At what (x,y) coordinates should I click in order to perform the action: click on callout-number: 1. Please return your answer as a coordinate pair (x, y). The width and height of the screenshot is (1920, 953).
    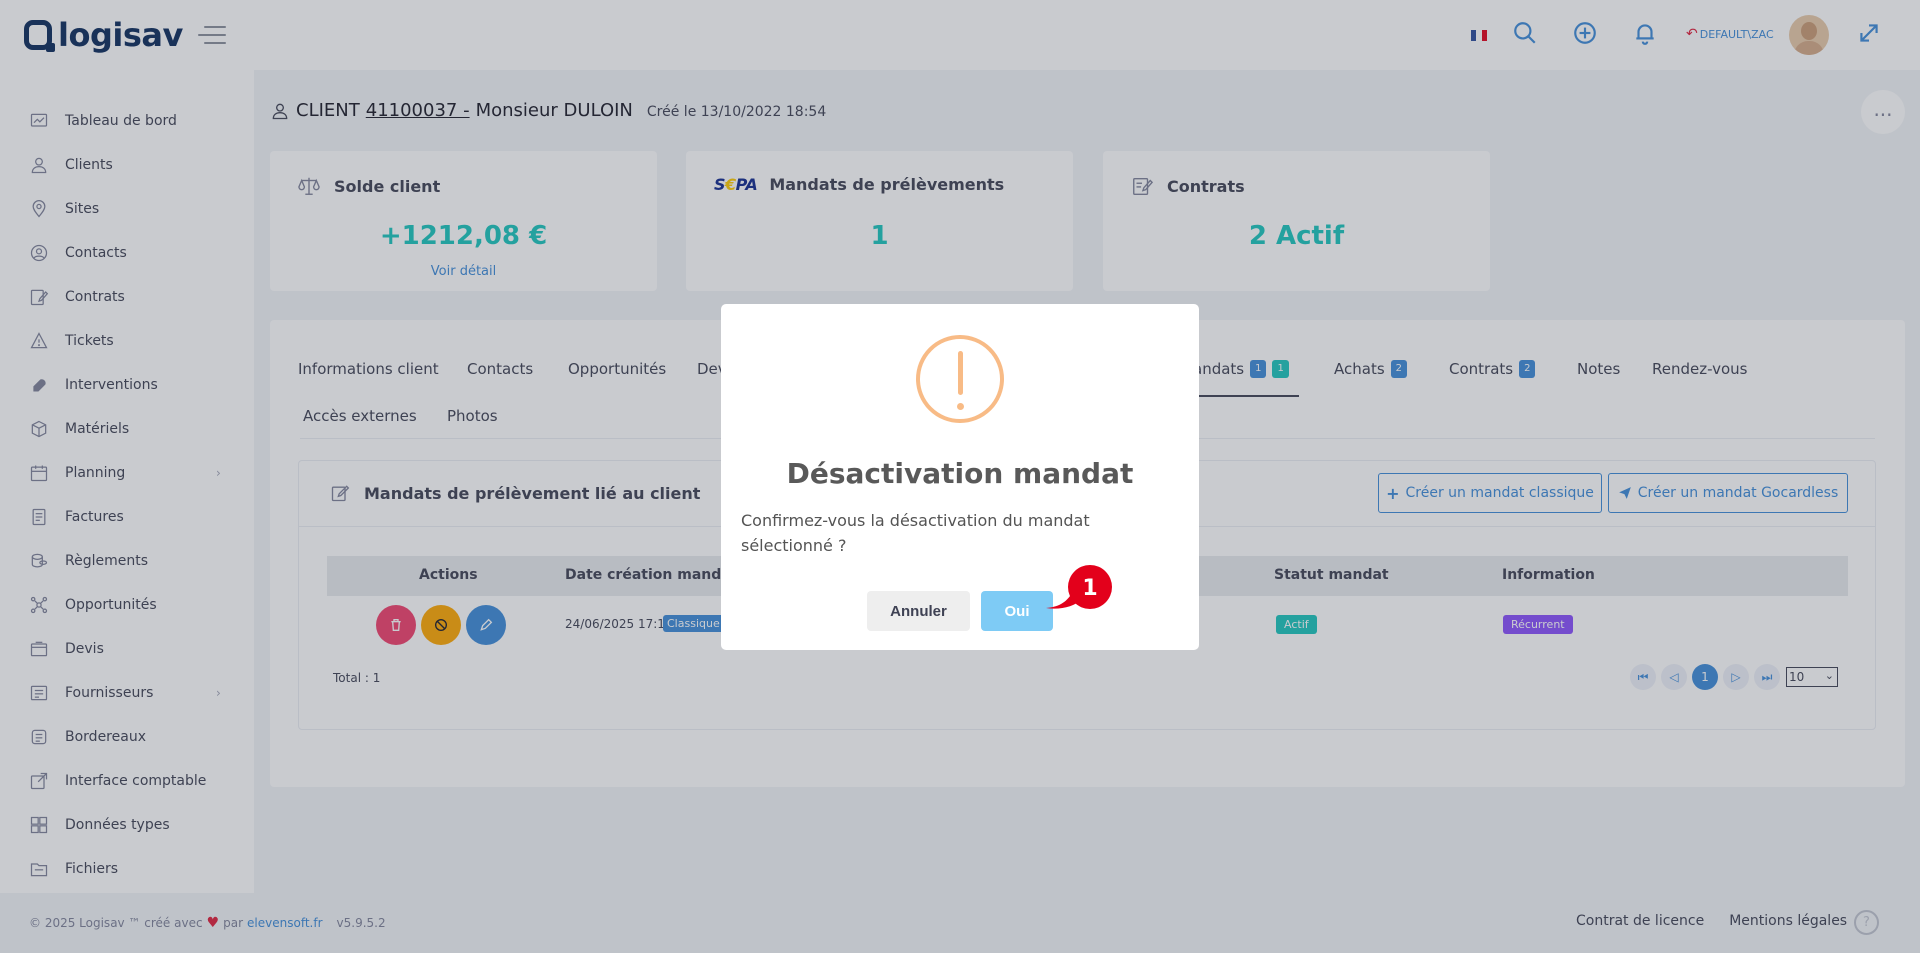
    Looking at the image, I should click on (1089, 588).